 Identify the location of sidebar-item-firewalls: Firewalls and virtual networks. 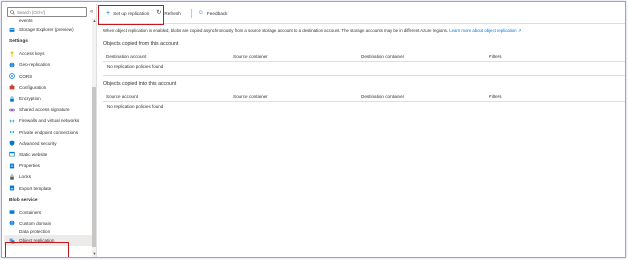
(48, 120).